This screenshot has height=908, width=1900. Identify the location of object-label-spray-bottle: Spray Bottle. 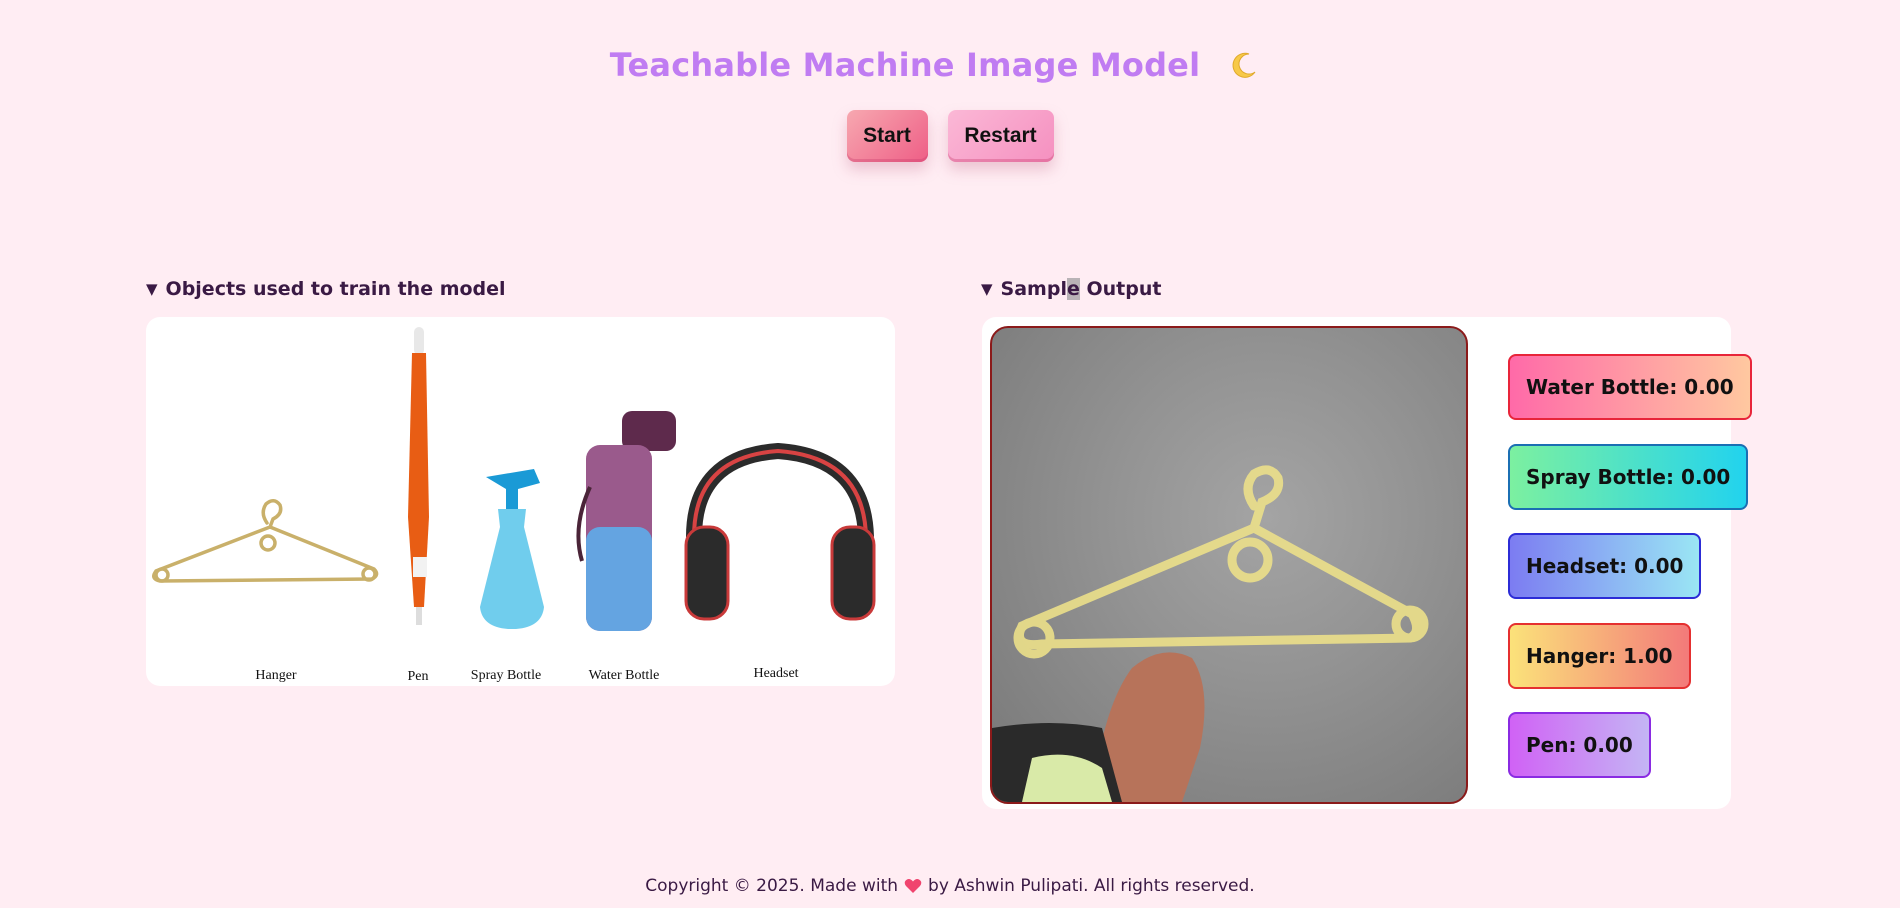
(506, 675).